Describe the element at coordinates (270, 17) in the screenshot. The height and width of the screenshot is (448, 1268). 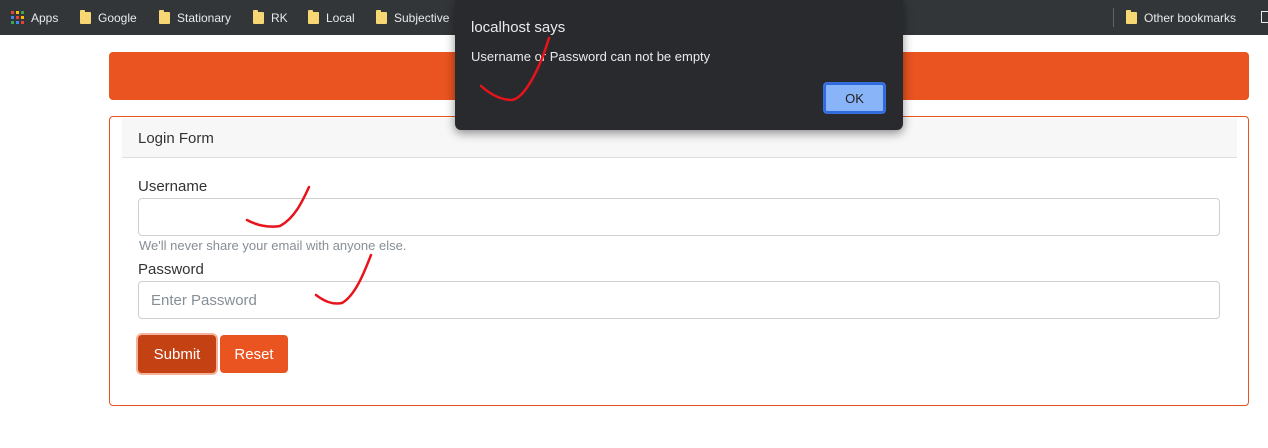
I see `bookmark-rk: RK` at that location.